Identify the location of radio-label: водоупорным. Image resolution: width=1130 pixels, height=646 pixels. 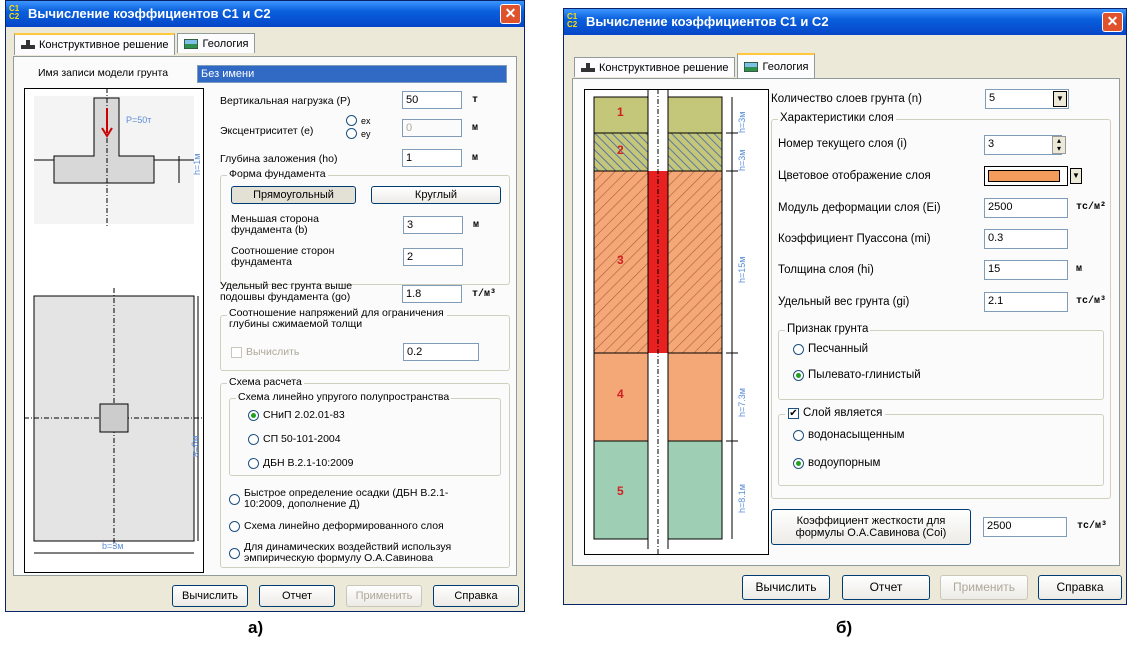
(844, 463).